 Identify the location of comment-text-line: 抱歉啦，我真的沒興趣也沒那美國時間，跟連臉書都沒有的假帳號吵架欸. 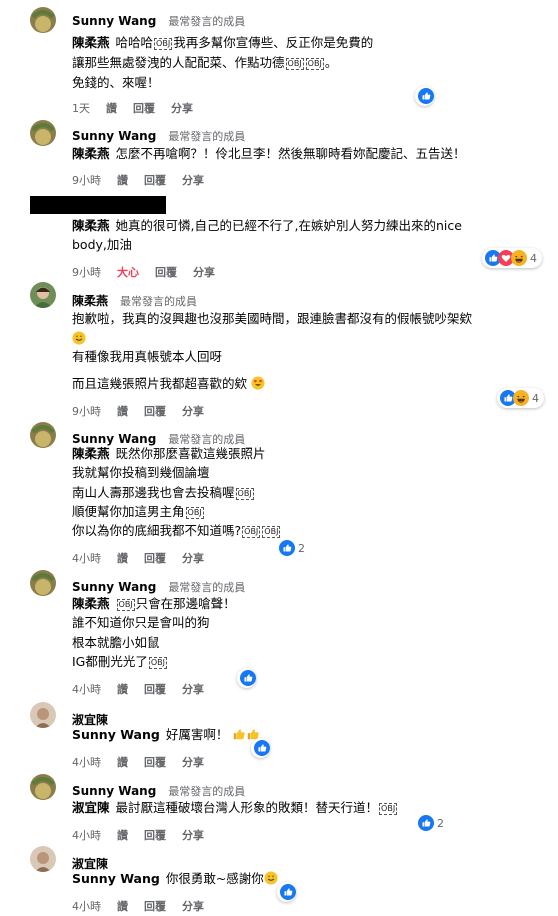
(272, 318).